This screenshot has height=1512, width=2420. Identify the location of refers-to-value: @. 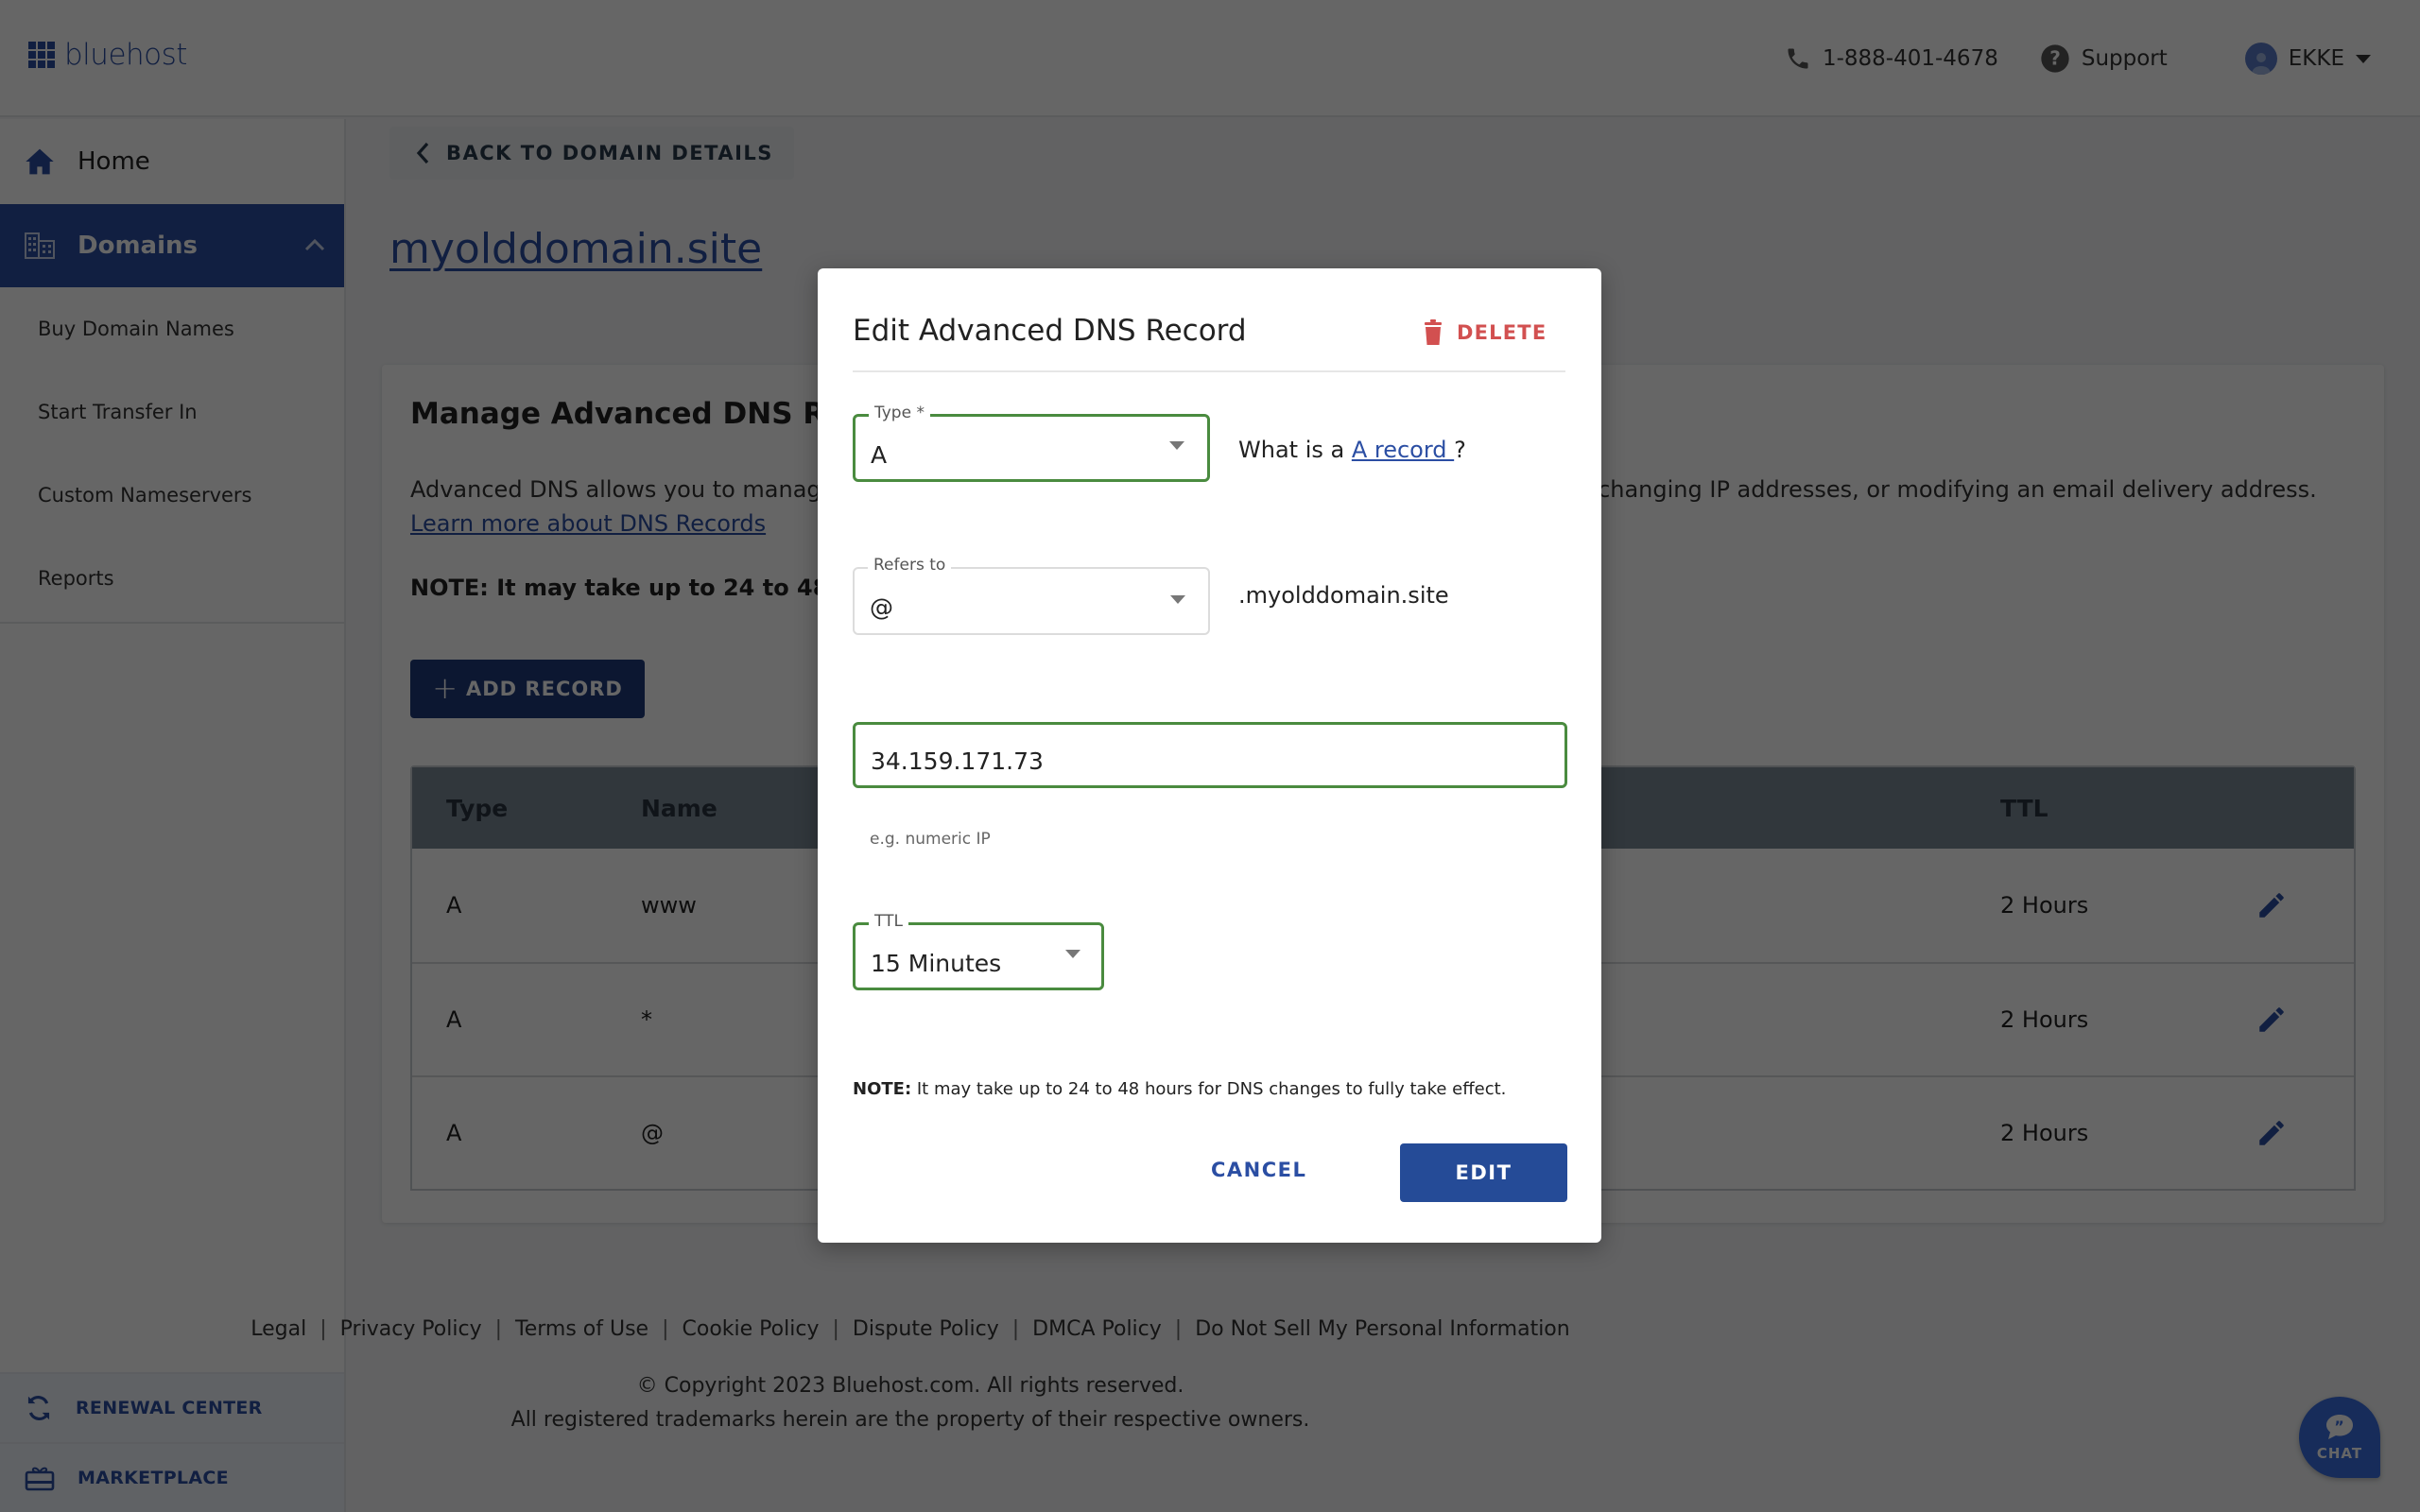
(881, 607).